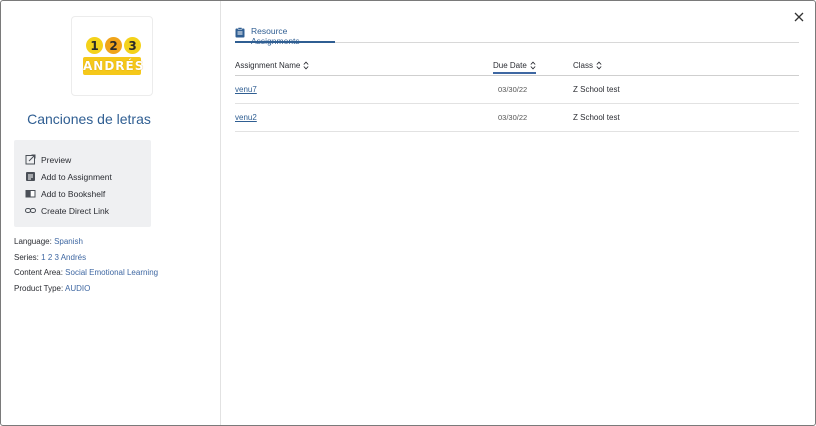 The height and width of the screenshot is (426, 816). I want to click on meta-content-area: Content Area: Social Emotional Learning, so click(114, 273).